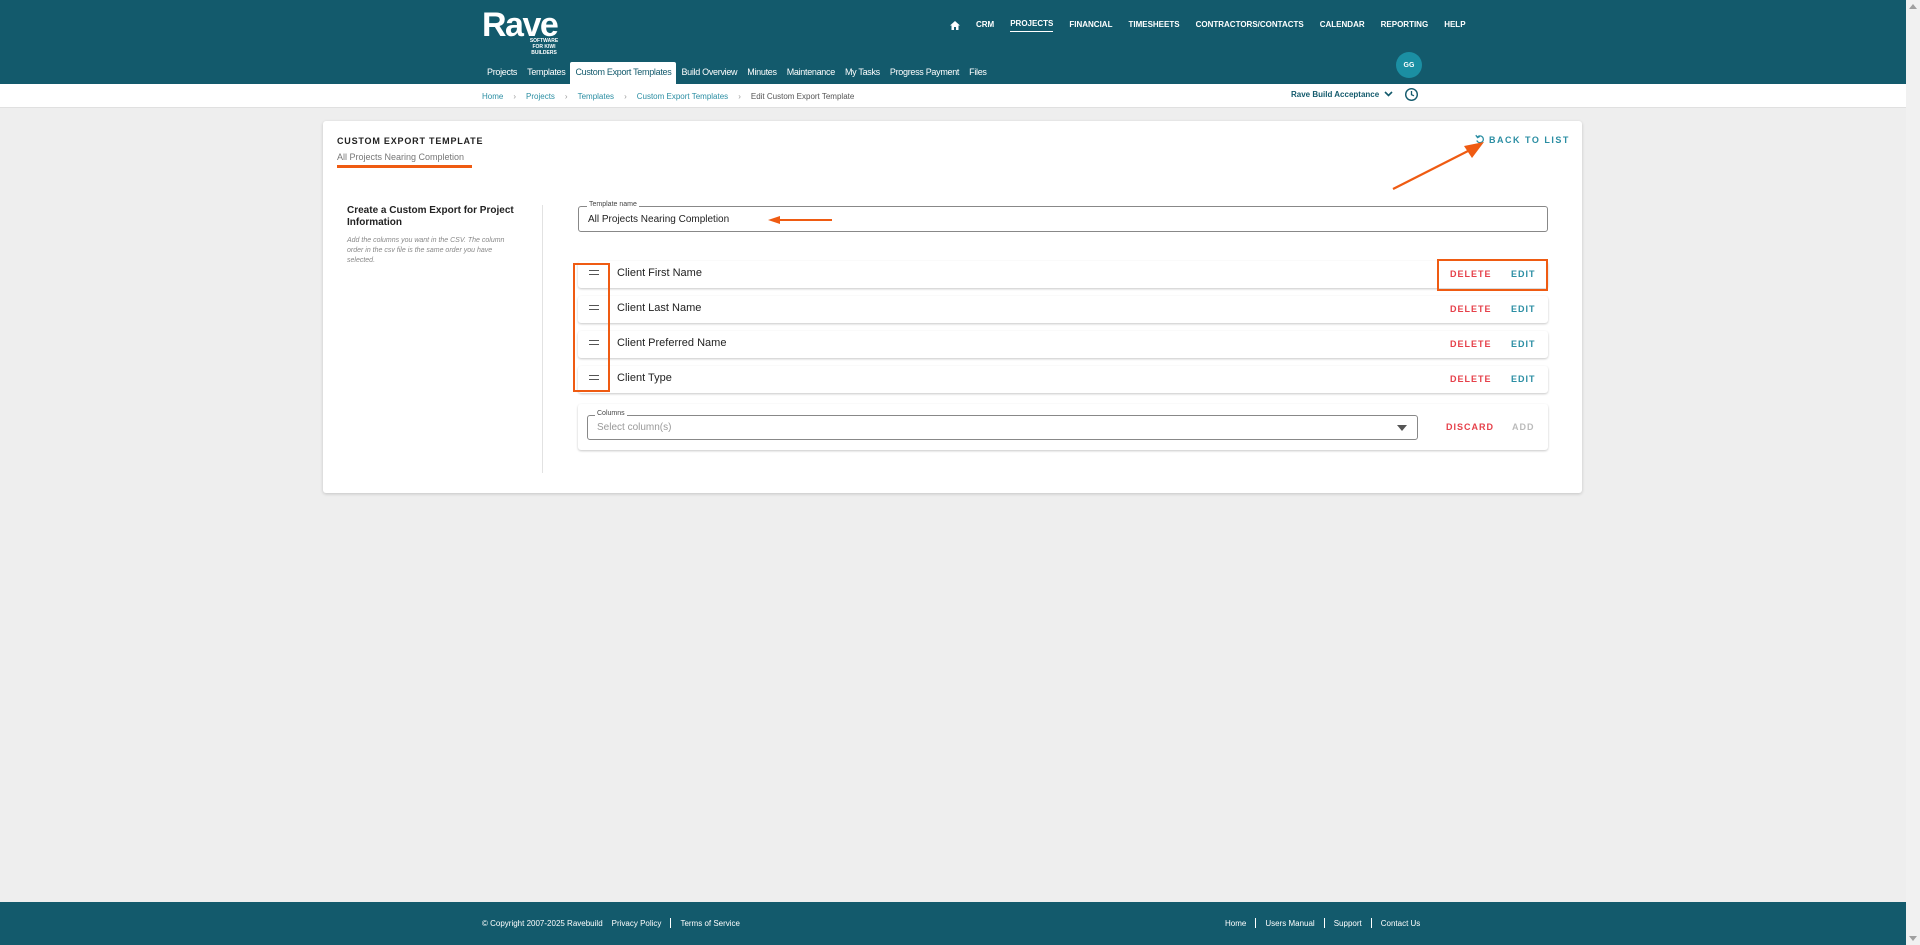 Image resolution: width=1920 pixels, height=945 pixels. Describe the element at coordinates (1002, 425) in the screenshot. I see `columns-select: Columns Select column(s)` at that location.